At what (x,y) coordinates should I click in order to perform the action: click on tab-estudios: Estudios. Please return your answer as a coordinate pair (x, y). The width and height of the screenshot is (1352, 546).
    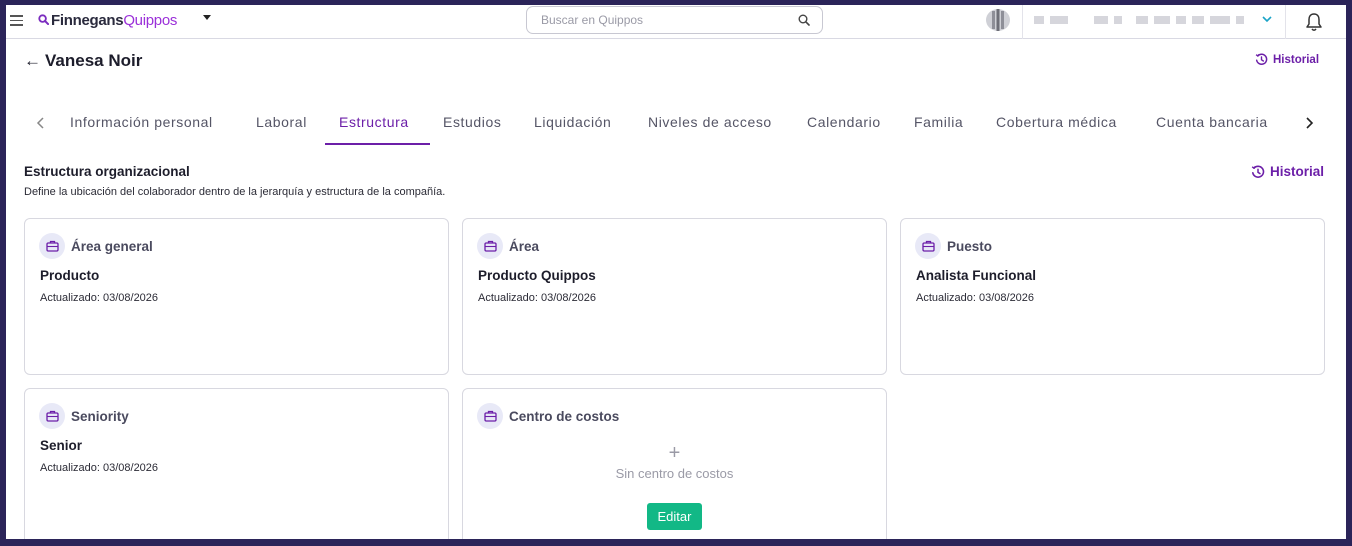
    Looking at the image, I should click on (472, 122).